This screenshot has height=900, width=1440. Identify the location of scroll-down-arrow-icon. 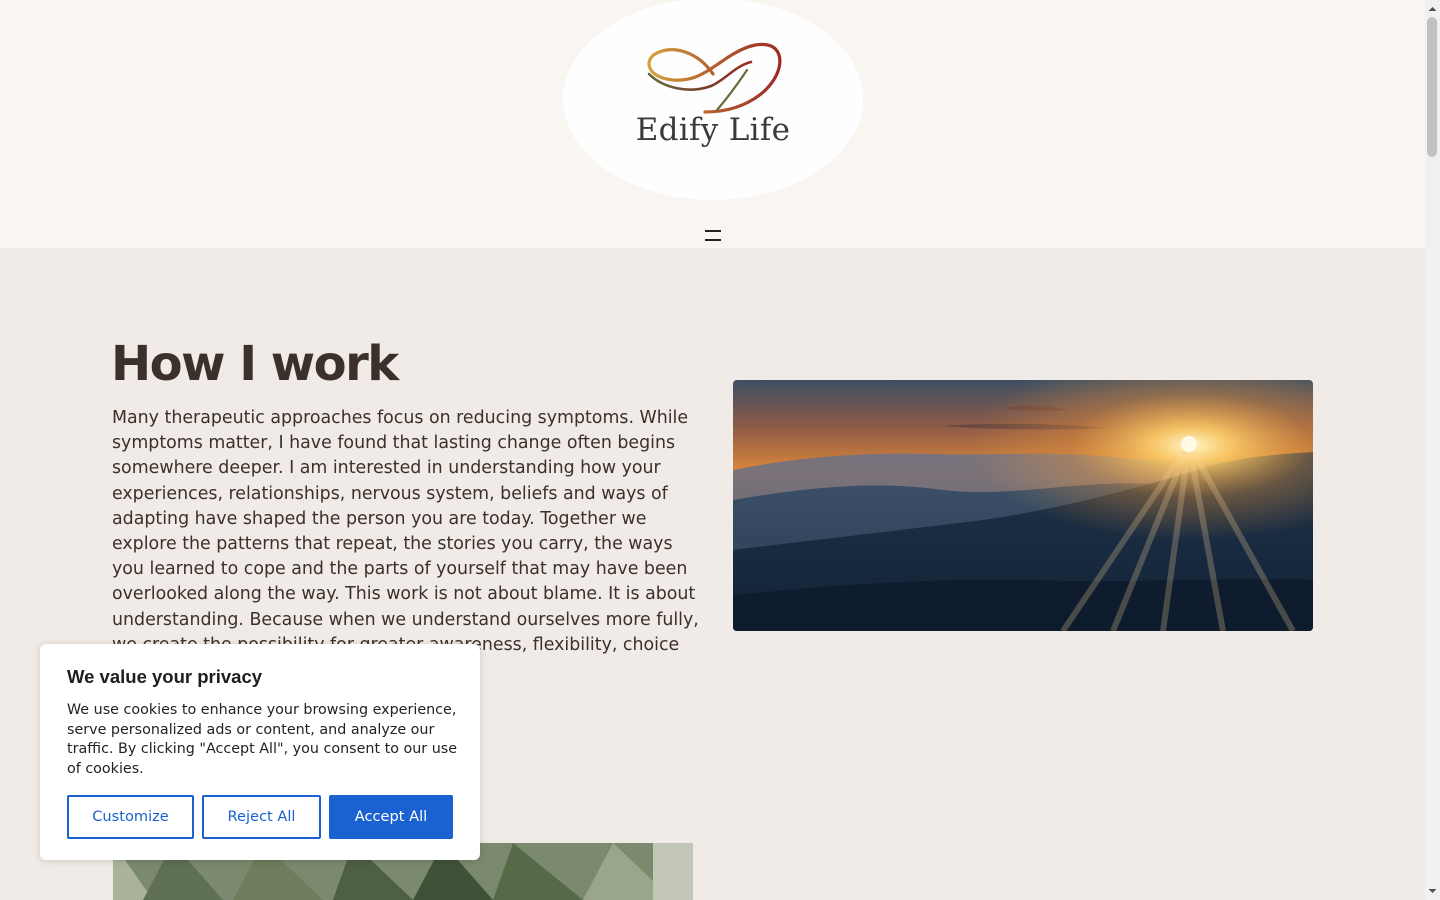
(1432, 891).